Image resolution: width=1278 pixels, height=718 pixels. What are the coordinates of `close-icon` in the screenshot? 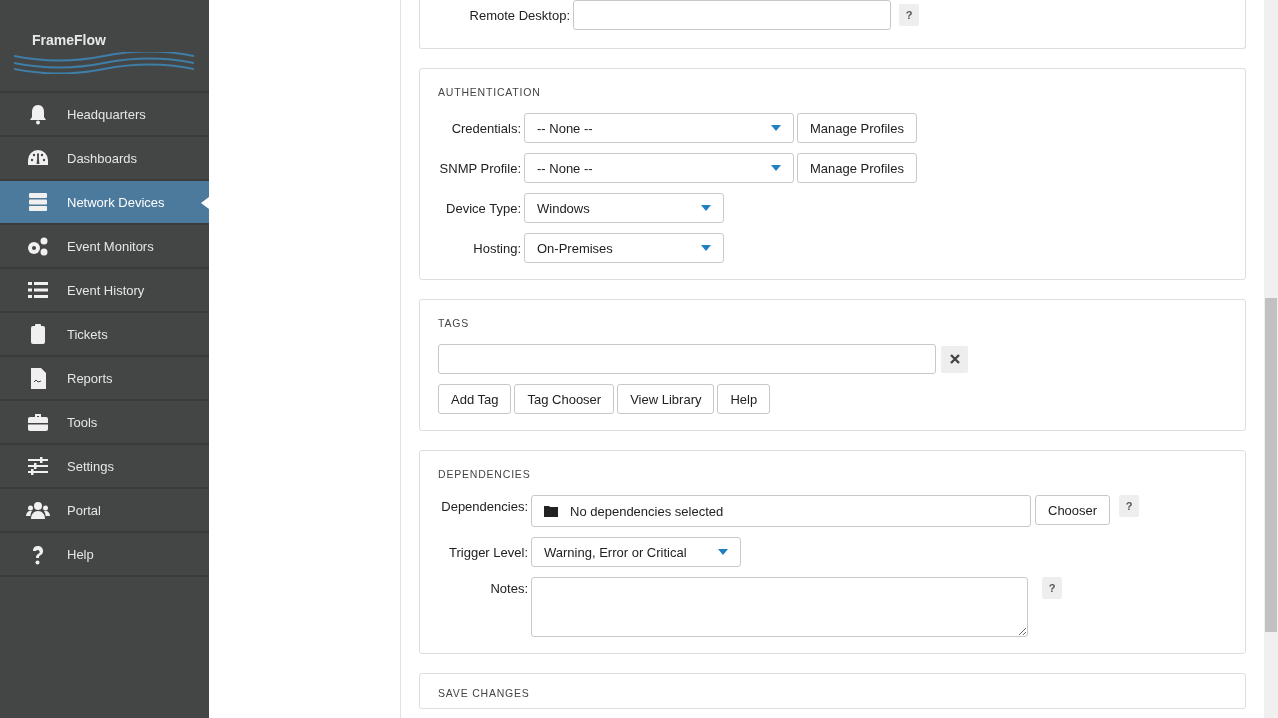 It's located at (954, 359).